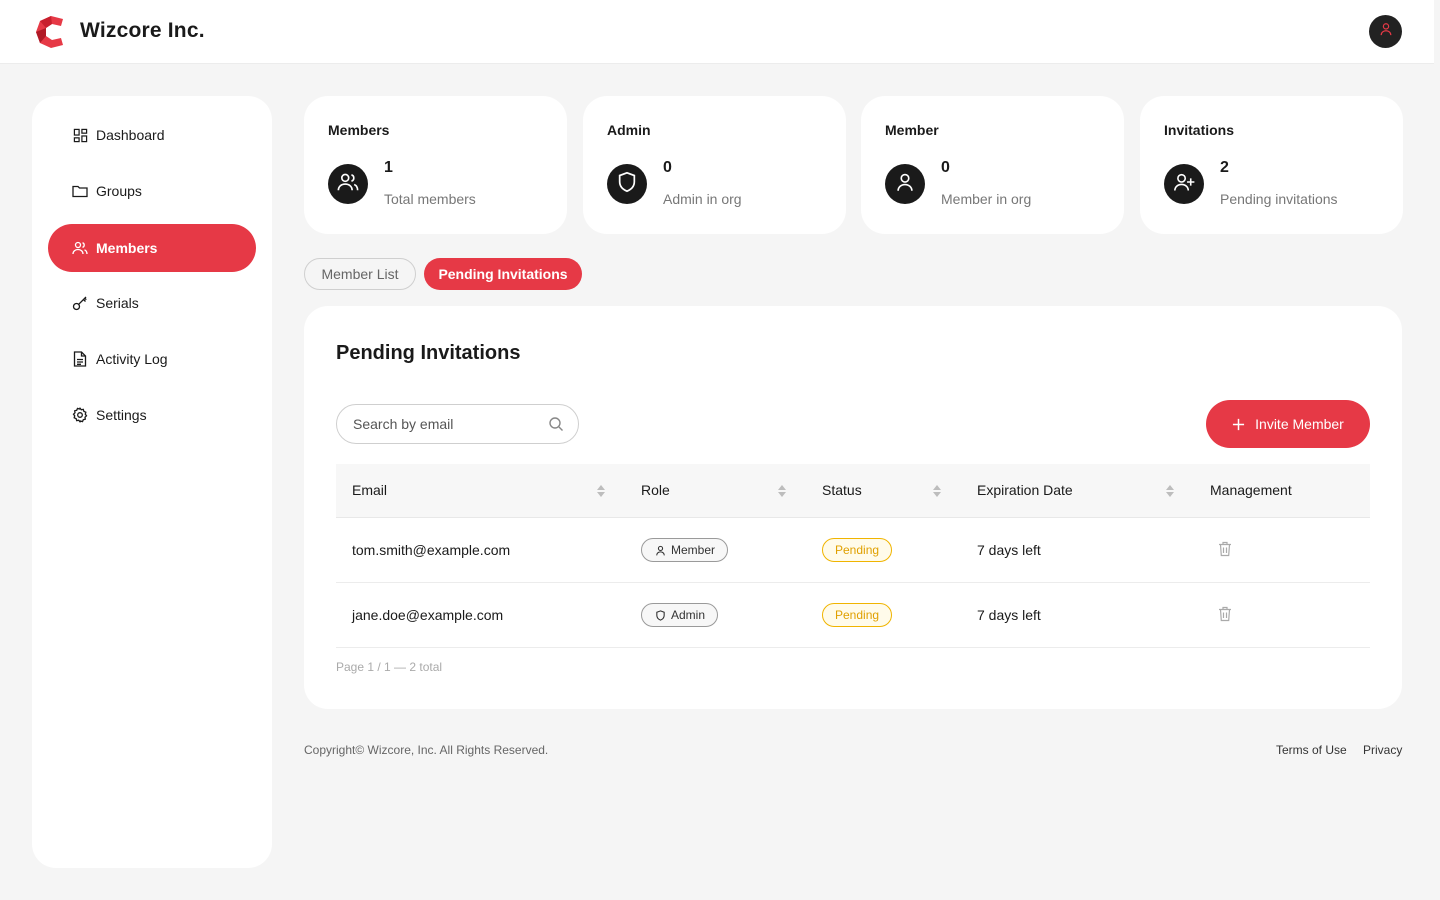 This screenshot has height=900, width=1440. Describe the element at coordinates (503, 274) in the screenshot. I see `tab-pending-invitations: Pending Invitations` at that location.